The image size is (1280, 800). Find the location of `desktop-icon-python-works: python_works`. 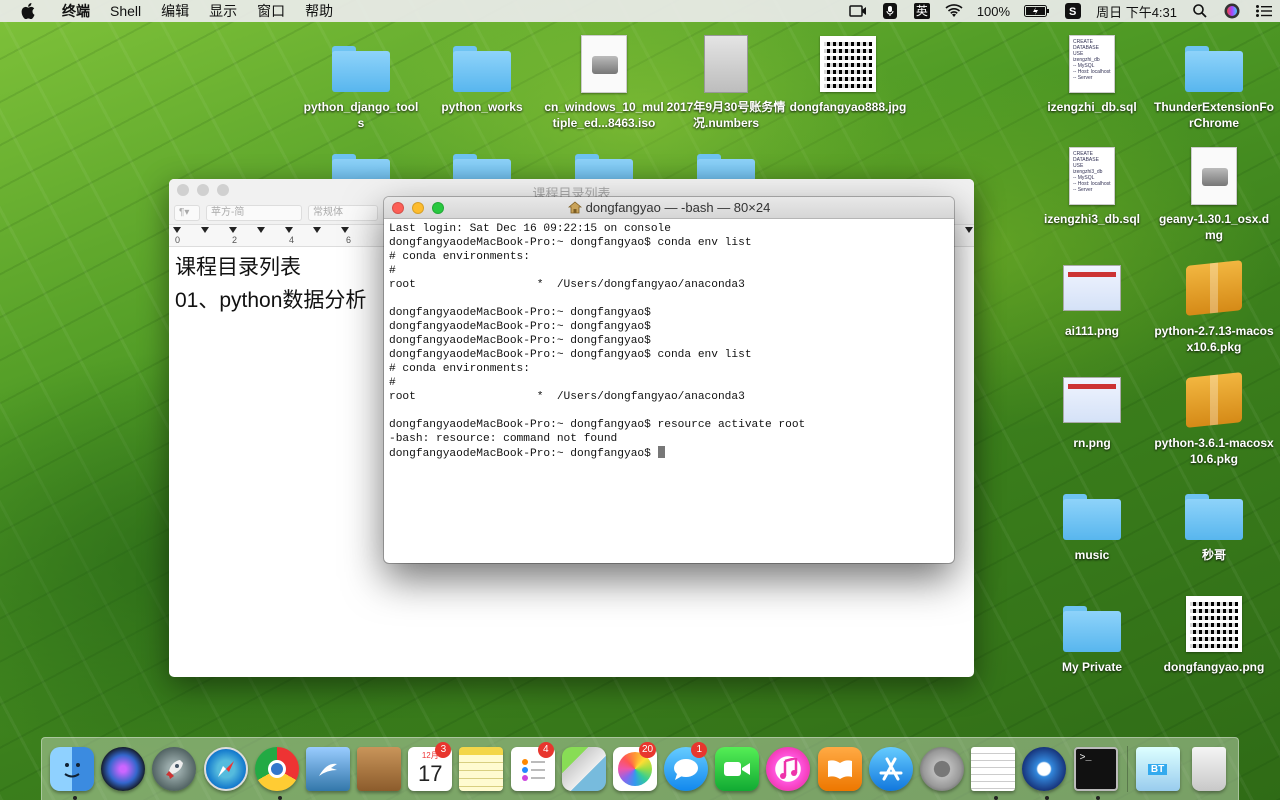

desktop-icon-python-works: python_works is located at coordinates (482, 73).